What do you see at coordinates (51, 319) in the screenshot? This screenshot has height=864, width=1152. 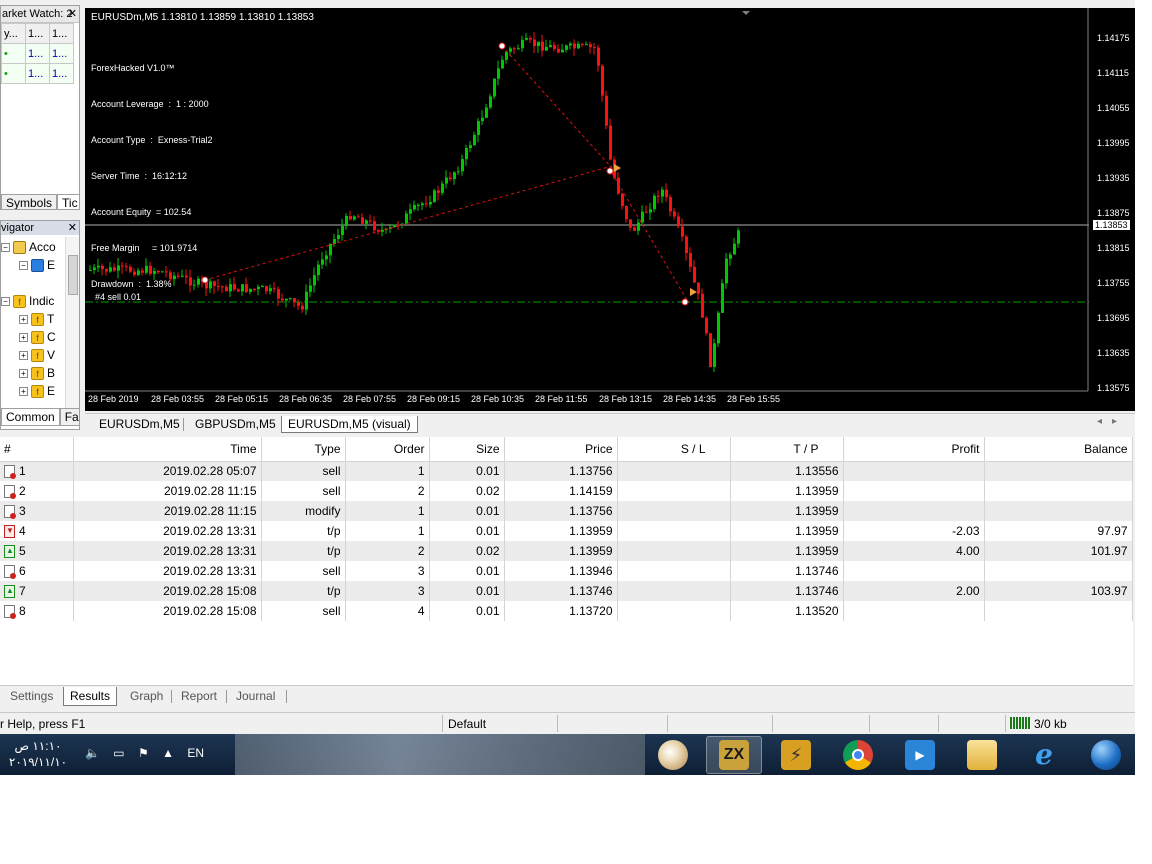 I see `tree-item-label: T` at bounding box center [51, 319].